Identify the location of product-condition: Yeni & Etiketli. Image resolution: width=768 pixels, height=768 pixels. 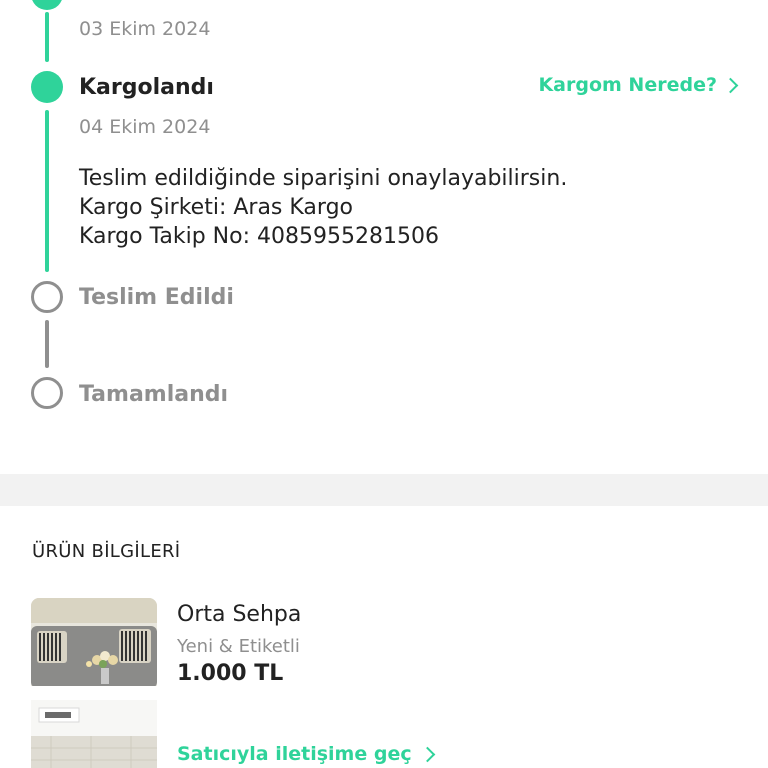
(238, 646).